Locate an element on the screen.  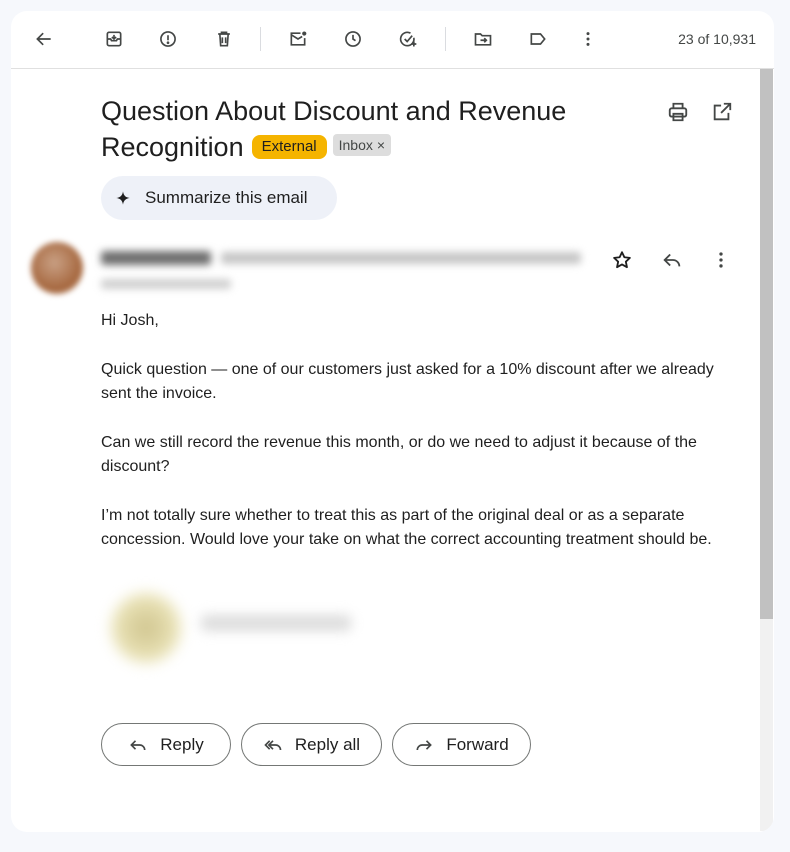
message-more-button is located at coordinates (721, 260).